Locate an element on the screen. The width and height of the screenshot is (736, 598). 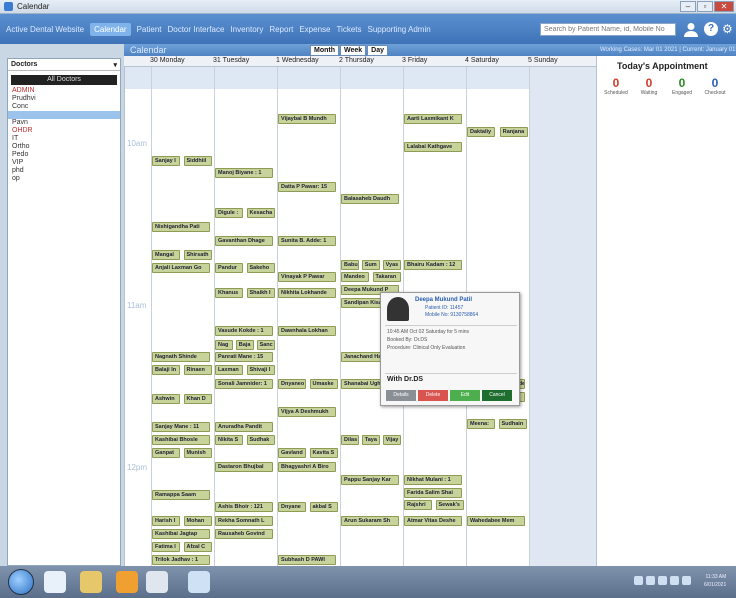
doctors-dropdown: Doctors ▾ is located at coordinates (64, 65).